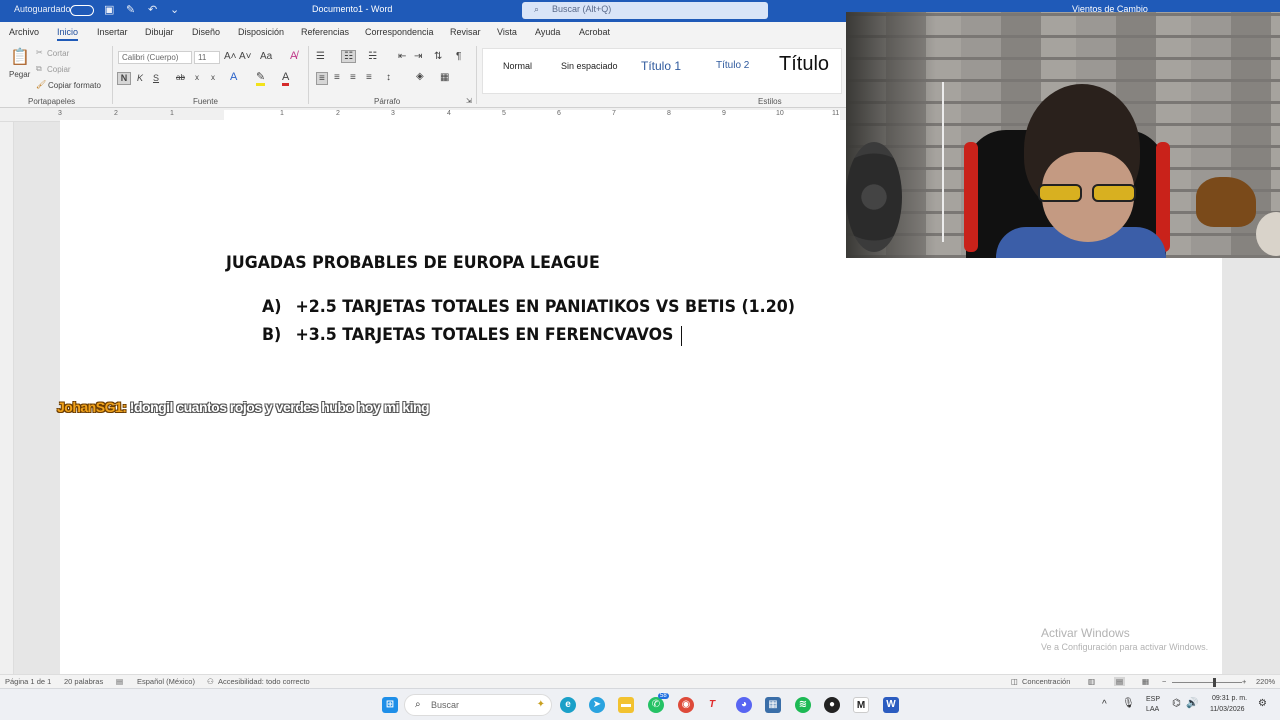  What do you see at coordinates (1192, 703) in the screenshot?
I see `volume-icon: 🔊` at bounding box center [1192, 703].